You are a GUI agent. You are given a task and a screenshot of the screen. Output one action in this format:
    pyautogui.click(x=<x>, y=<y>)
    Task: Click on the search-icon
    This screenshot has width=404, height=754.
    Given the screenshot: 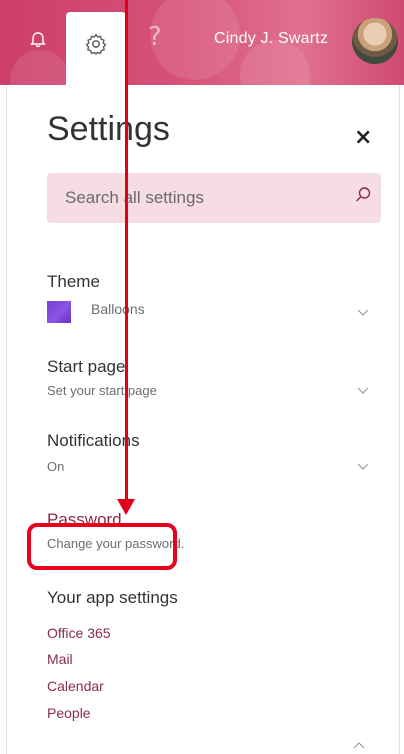 What is the action you would take?
    pyautogui.click(x=363, y=195)
    